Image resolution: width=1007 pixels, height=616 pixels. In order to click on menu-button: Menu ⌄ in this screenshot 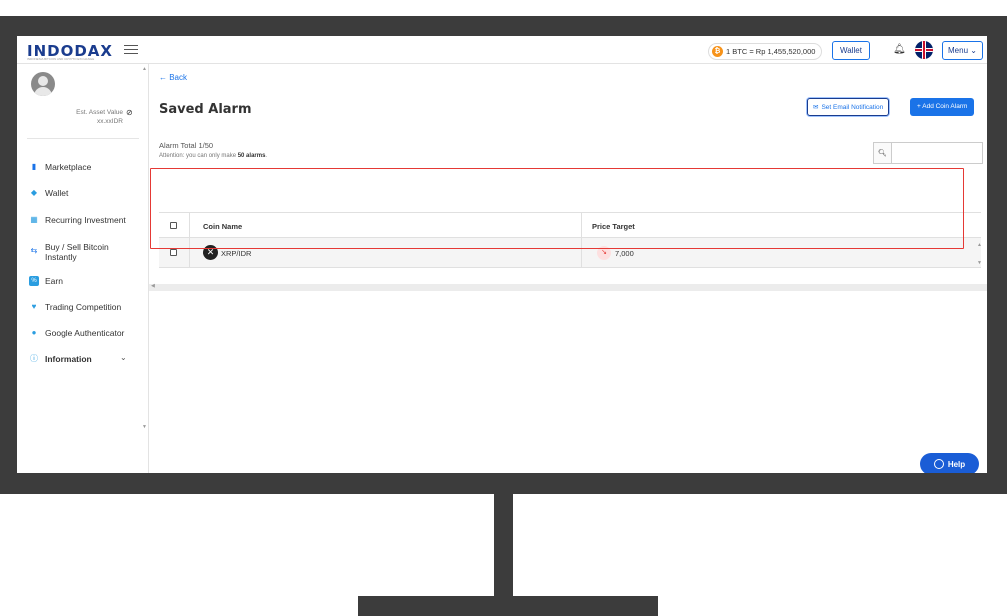, I will do `click(962, 50)`.